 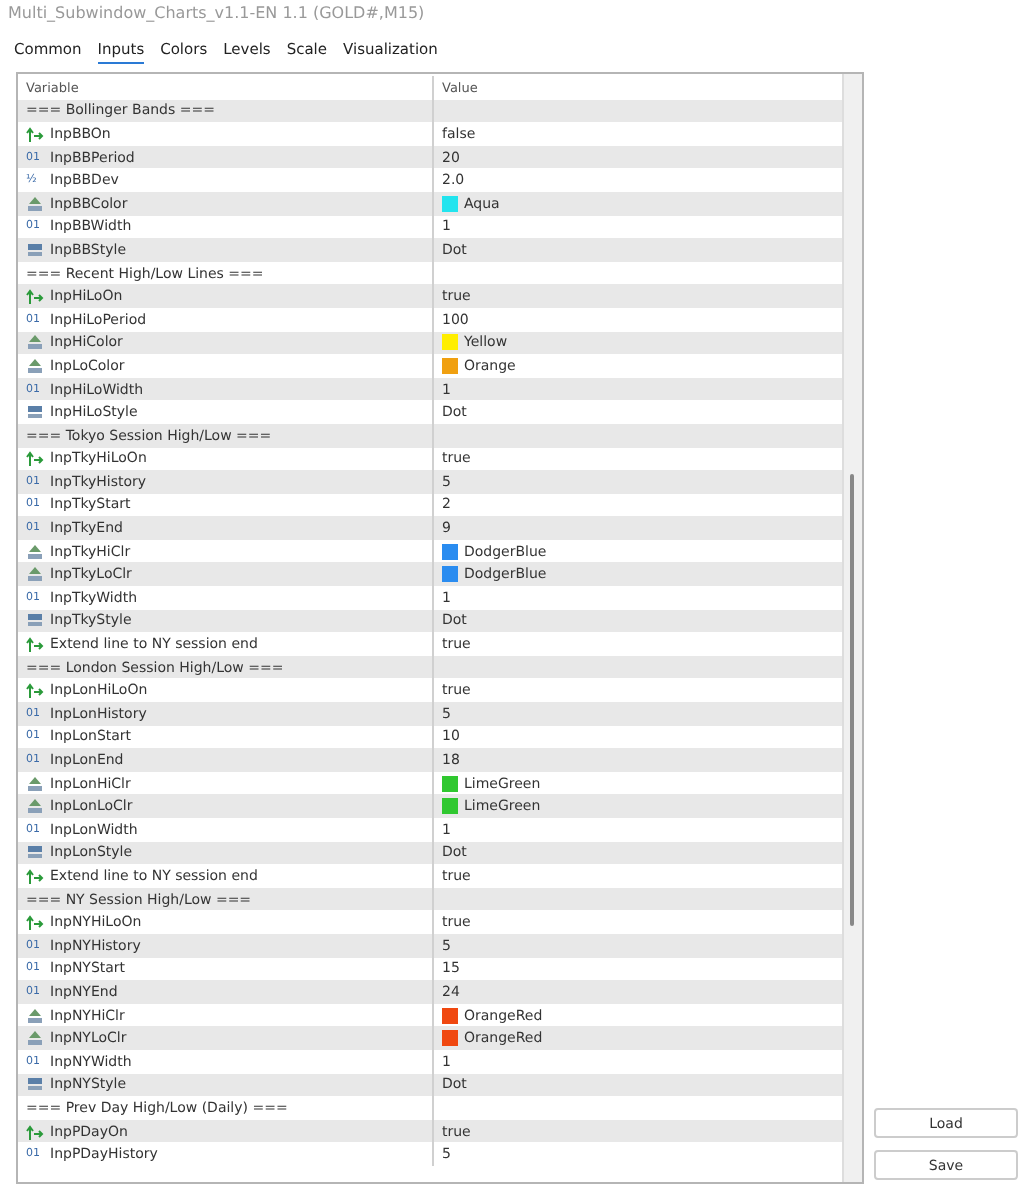 What do you see at coordinates (852, 700) in the screenshot?
I see `scrollbar-thumb` at bounding box center [852, 700].